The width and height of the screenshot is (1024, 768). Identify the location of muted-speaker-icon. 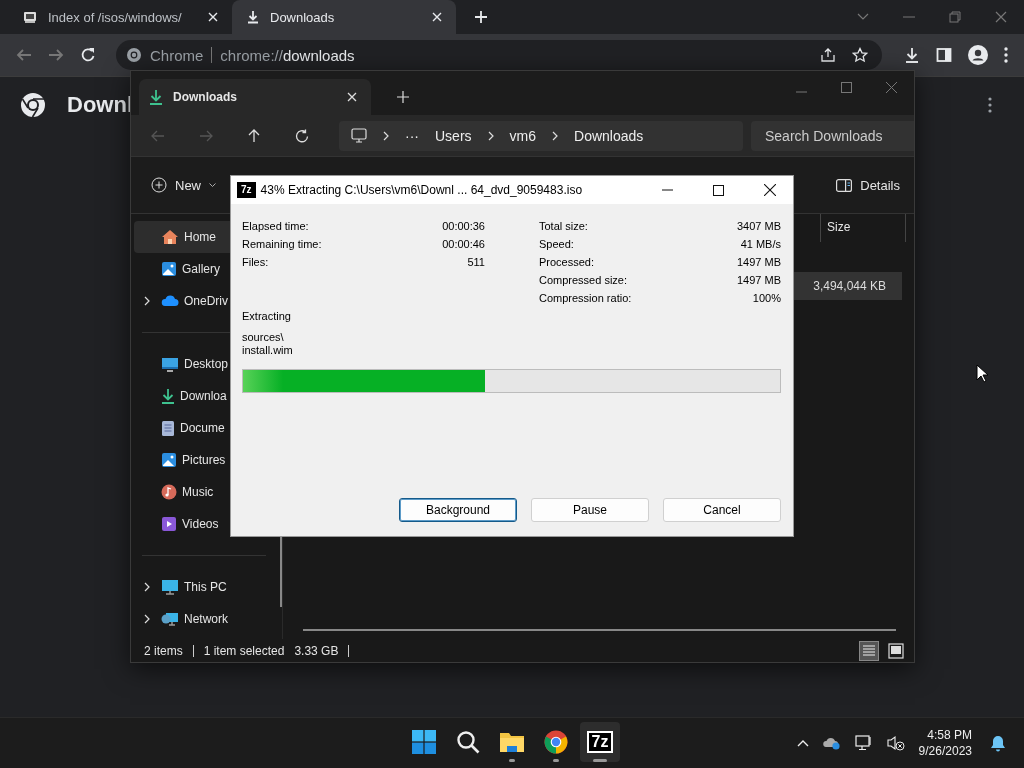
(895, 743).